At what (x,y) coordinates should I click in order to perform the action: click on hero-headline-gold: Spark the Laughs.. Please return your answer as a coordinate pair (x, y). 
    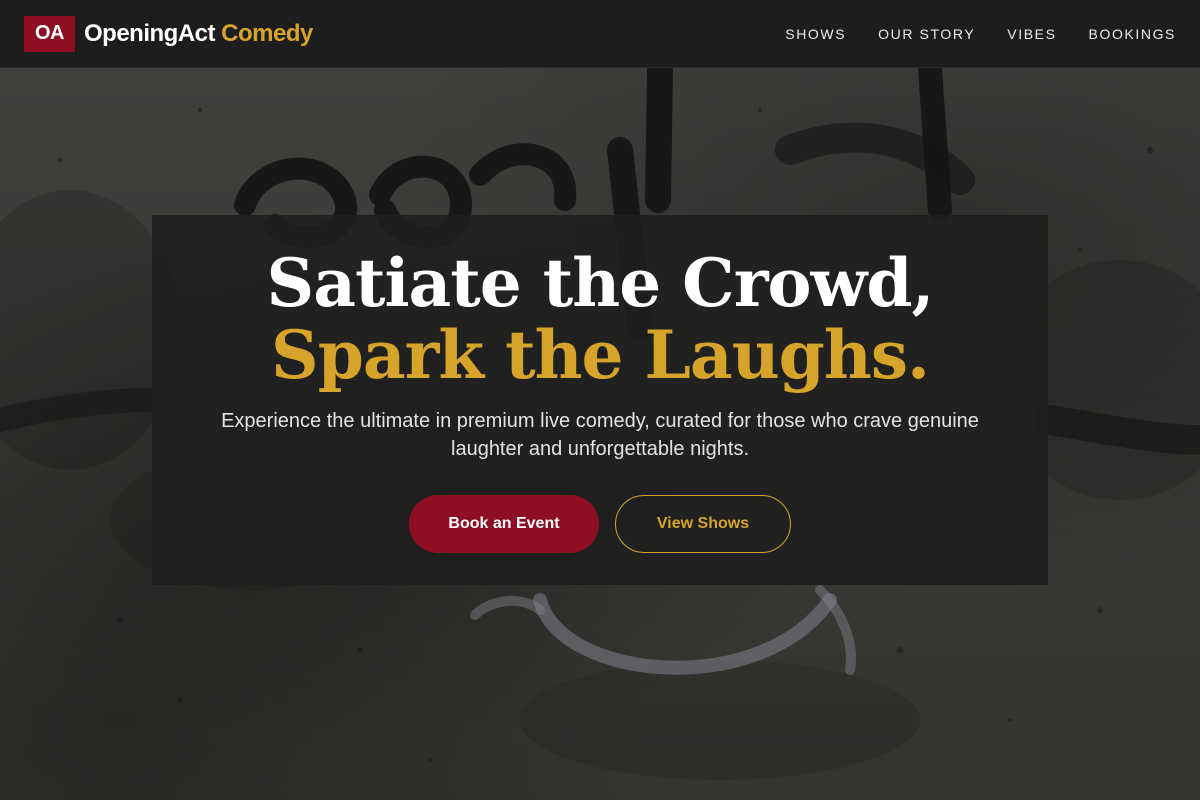
    Looking at the image, I should click on (600, 355).